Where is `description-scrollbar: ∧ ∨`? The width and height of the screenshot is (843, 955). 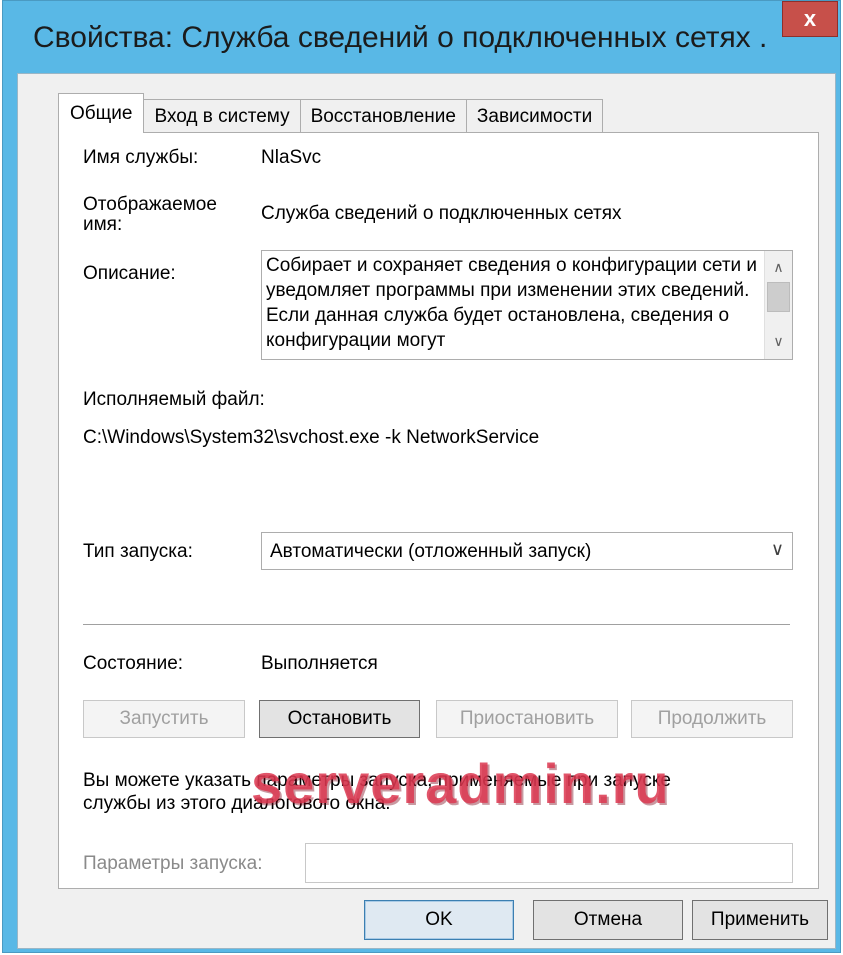 description-scrollbar: ∧ ∨ is located at coordinates (778, 305).